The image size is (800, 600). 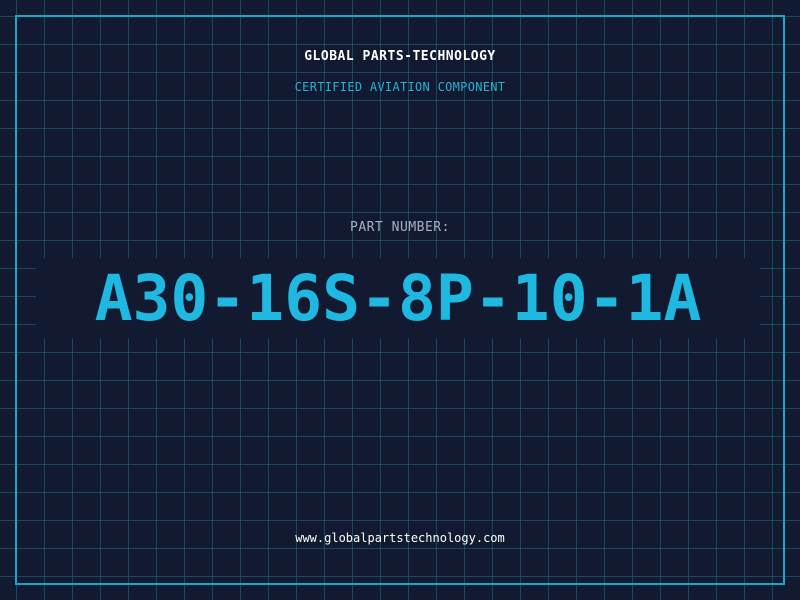 I want to click on part-number-band: A30-16S-8P-10-1A, so click(x=398, y=298).